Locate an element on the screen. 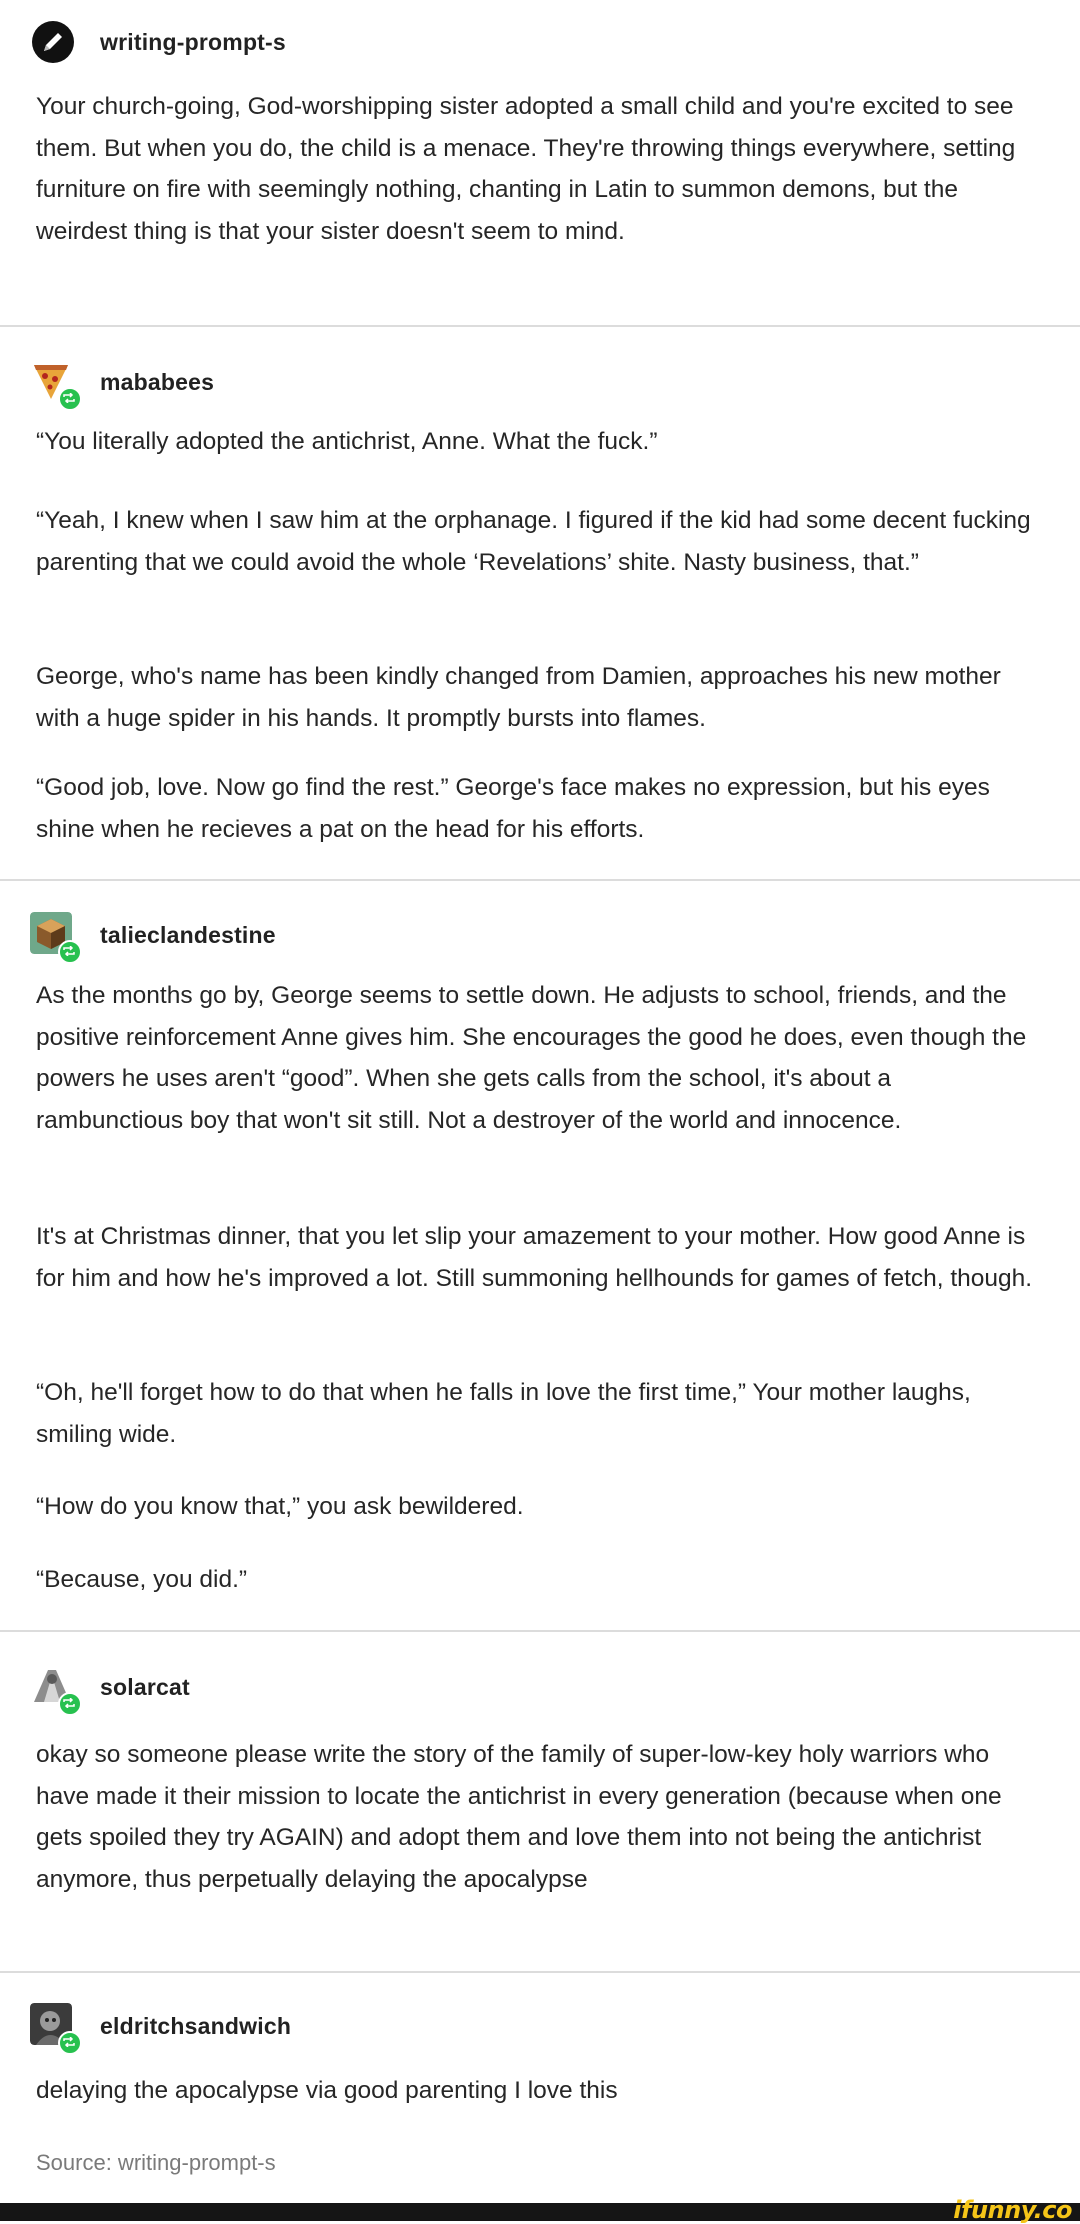 This screenshot has width=1080, height=2224. username: talieclandestine is located at coordinates (188, 935).